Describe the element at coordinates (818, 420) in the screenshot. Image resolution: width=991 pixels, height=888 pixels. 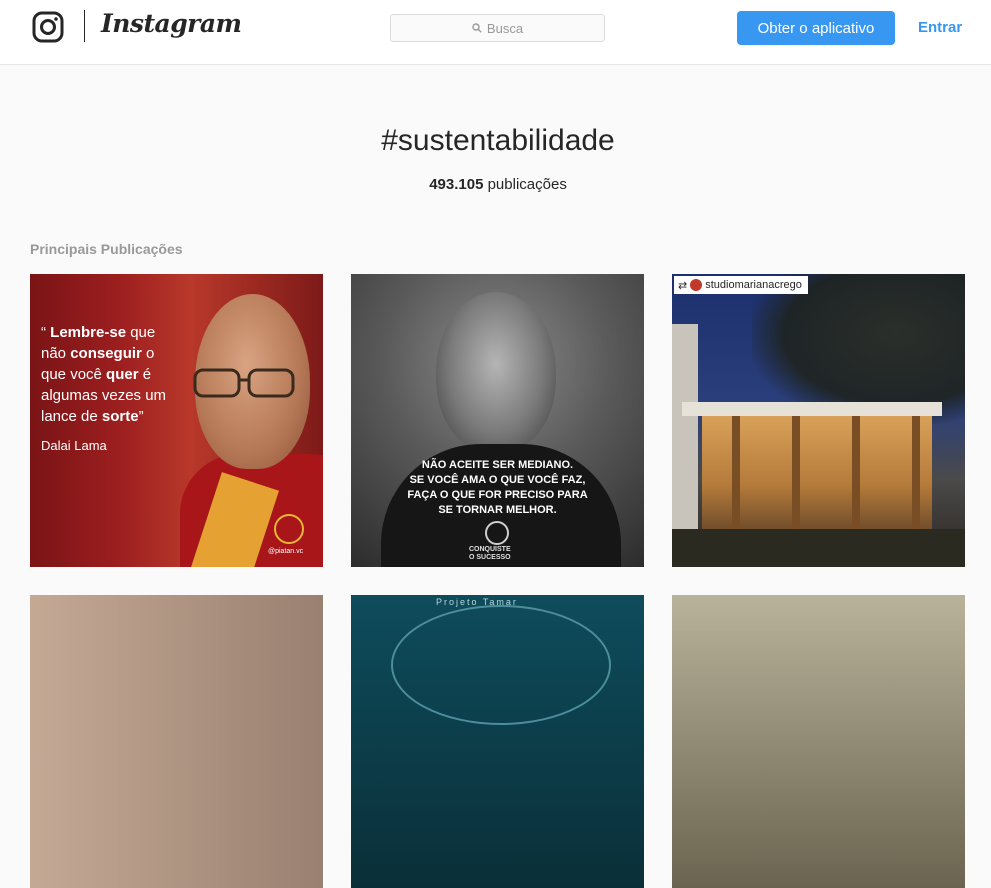
I see `post-tile: ⇄ studiomarianacrego` at that location.